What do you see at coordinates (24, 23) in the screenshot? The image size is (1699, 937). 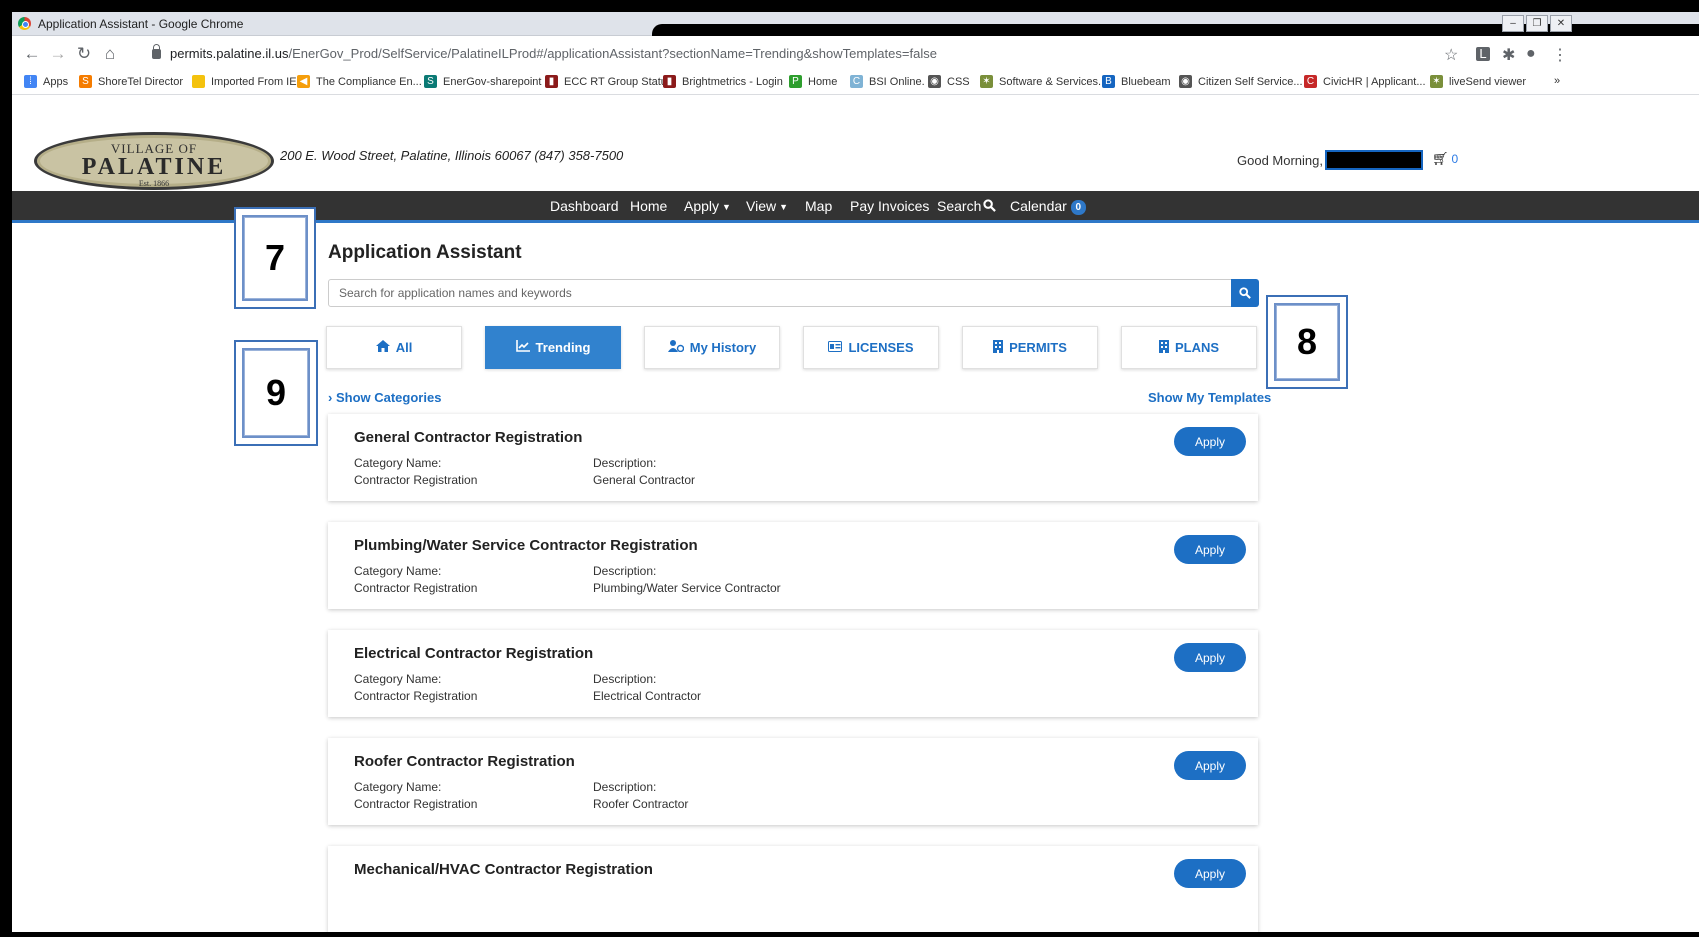 I see `chrome-logo-icon` at bounding box center [24, 23].